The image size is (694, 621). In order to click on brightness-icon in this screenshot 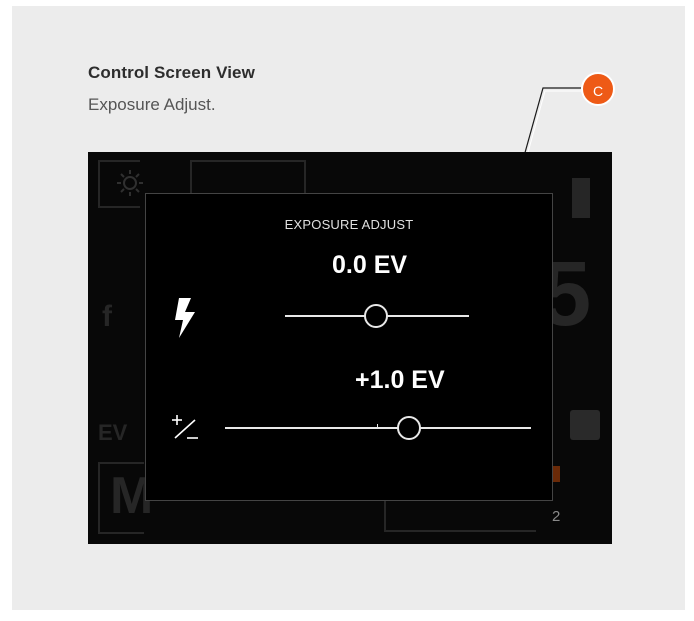, I will do `click(130, 183)`.